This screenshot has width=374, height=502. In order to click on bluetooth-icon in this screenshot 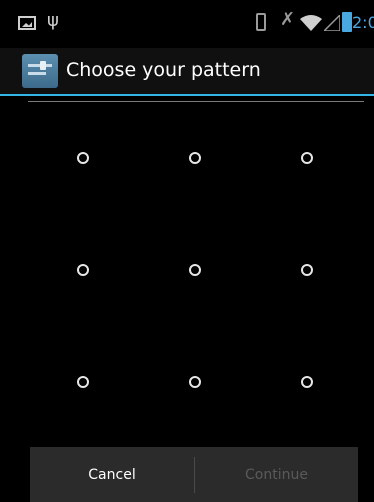, I will do `click(261, 22)`.